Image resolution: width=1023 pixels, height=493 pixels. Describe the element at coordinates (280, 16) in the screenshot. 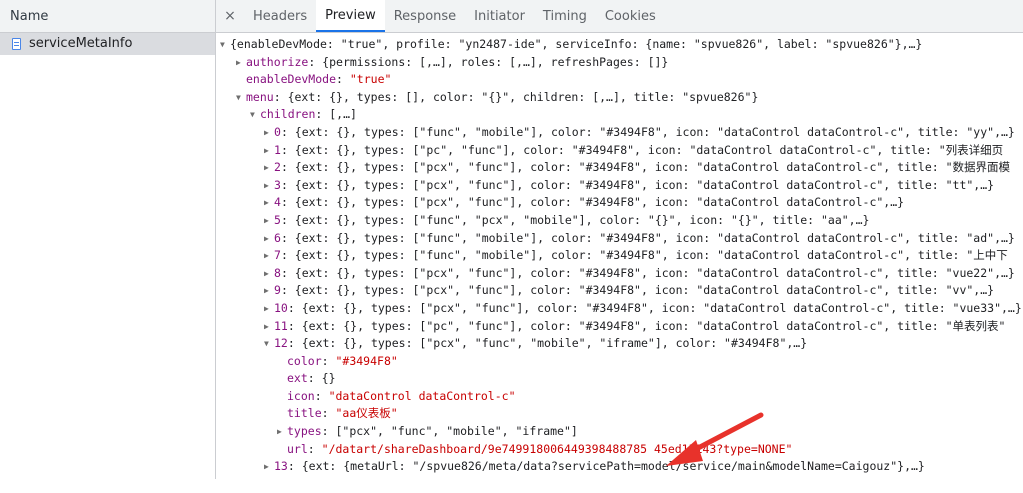

I see `tab-headers: Headers` at that location.